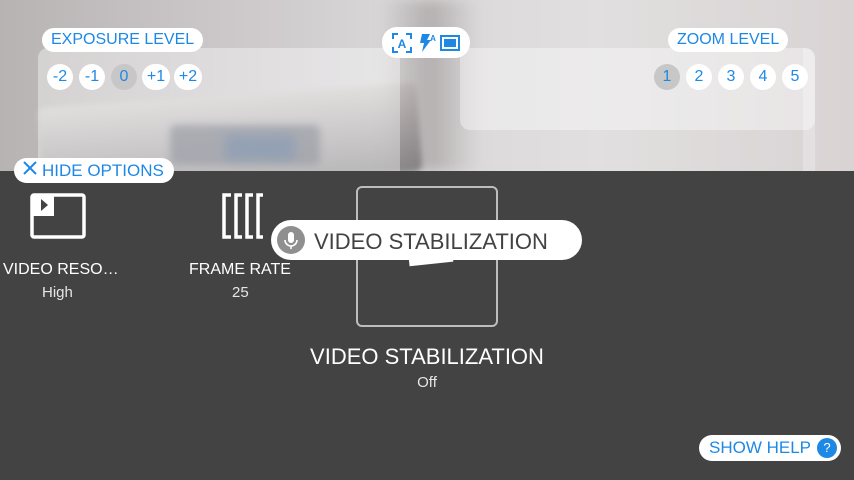 The height and width of the screenshot is (480, 854). I want to click on aspect-ratio-icon, so click(450, 45).